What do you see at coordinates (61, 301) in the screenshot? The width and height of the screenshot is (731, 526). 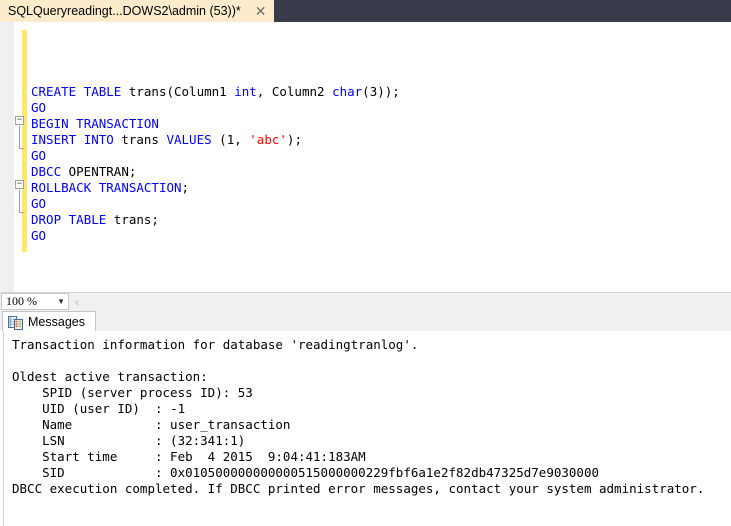 I see `chevron-down-icon: ▼` at bounding box center [61, 301].